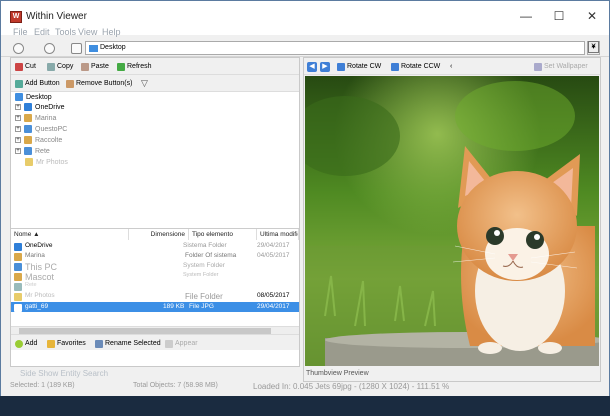 The width and height of the screenshot is (610, 416). What do you see at coordinates (19, 97) in the screenshot?
I see `desktop-icon` at bounding box center [19, 97].